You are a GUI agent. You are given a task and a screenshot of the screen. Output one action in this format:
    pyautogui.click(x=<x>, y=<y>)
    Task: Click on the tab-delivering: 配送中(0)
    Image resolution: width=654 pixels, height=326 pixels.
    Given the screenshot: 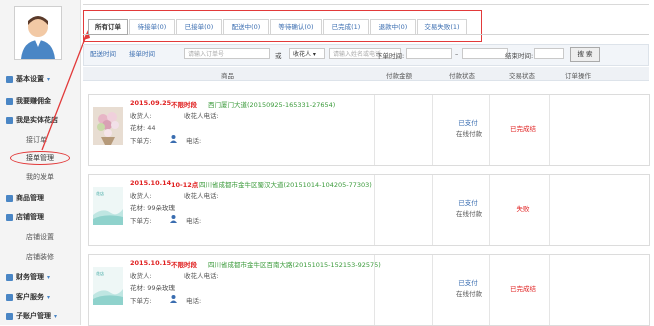 What is the action you would take?
    pyautogui.click(x=246, y=27)
    